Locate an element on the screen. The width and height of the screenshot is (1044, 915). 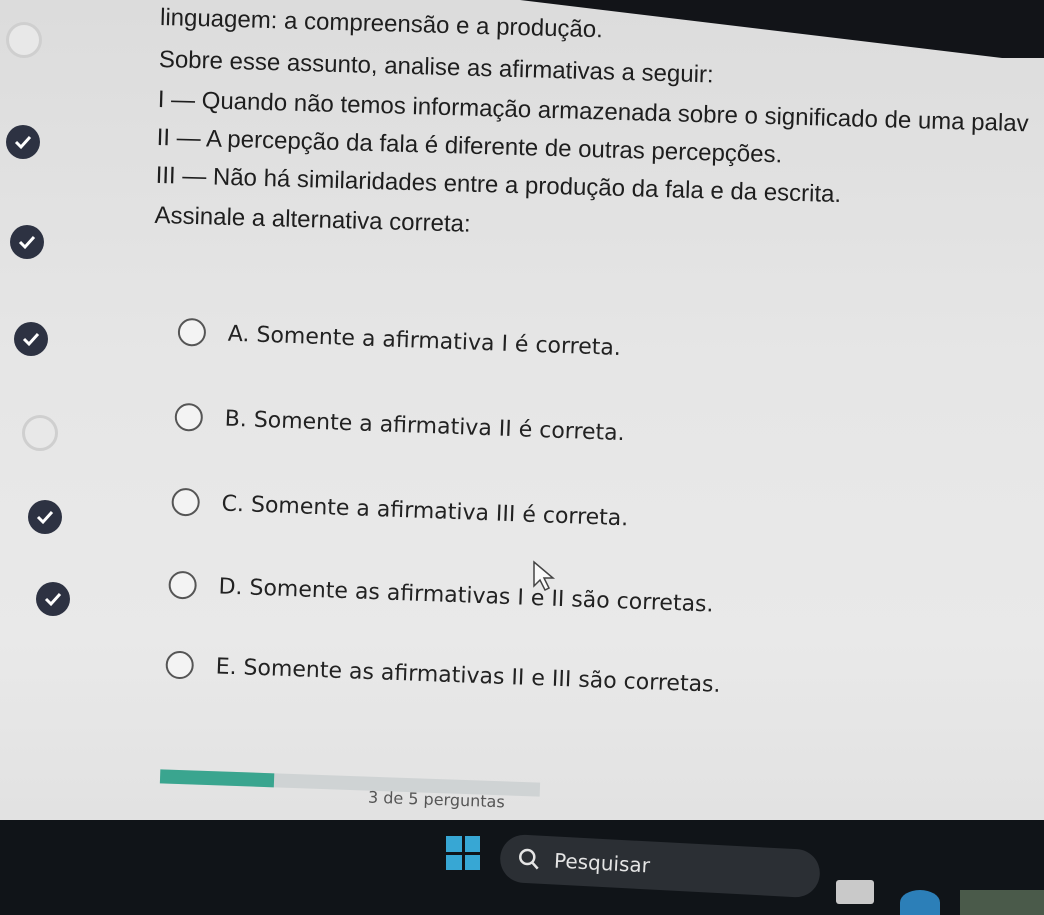
mouse-pointer-icon is located at coordinates (544, 576).